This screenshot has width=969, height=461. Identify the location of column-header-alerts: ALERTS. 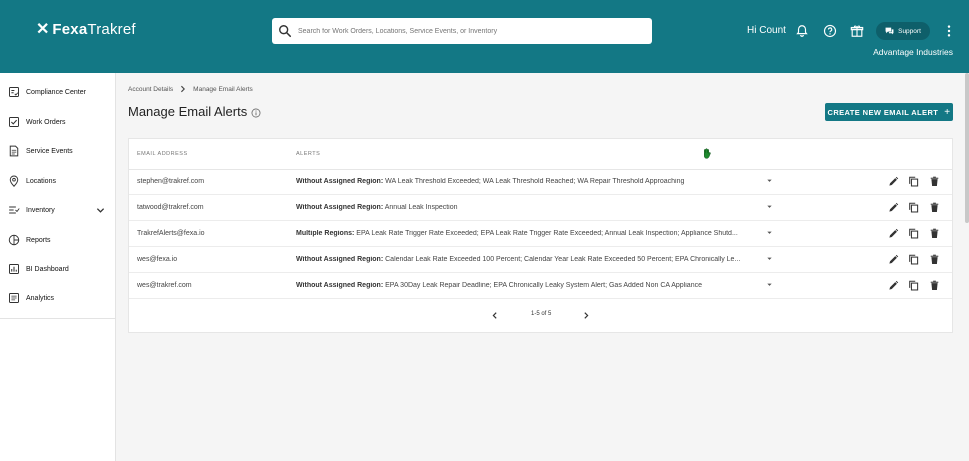
(308, 154).